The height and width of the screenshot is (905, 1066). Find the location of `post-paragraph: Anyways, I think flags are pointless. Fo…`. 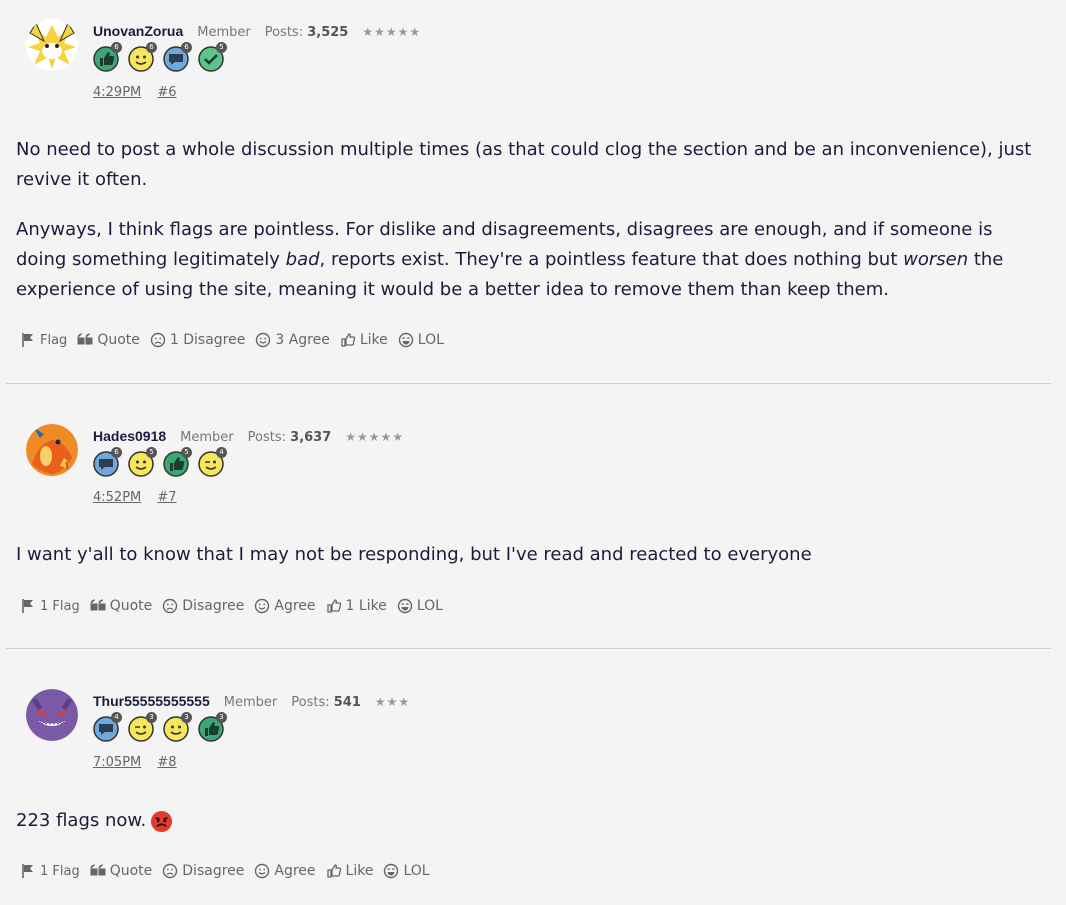

post-paragraph: Anyways, I think flags are pointless. Fo… is located at coordinates (510, 259).